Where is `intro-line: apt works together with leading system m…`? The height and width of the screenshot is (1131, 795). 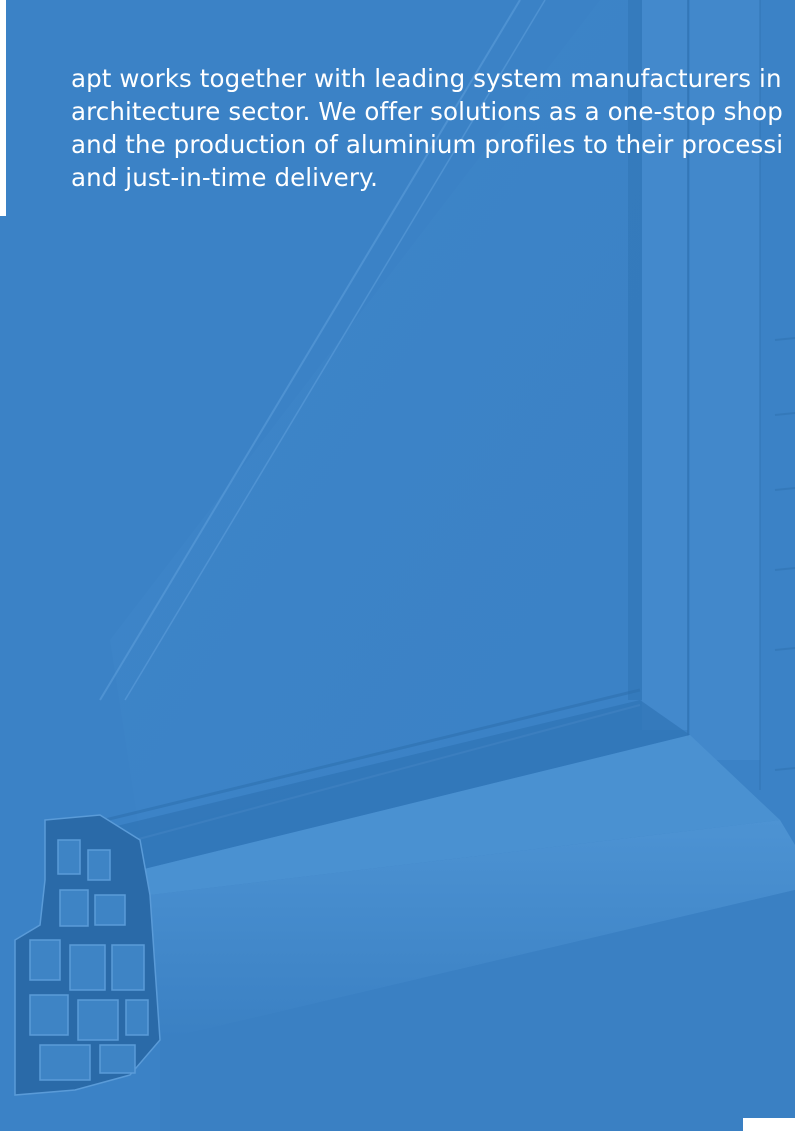
intro-line: apt works together with leading system m… is located at coordinates (426, 78).